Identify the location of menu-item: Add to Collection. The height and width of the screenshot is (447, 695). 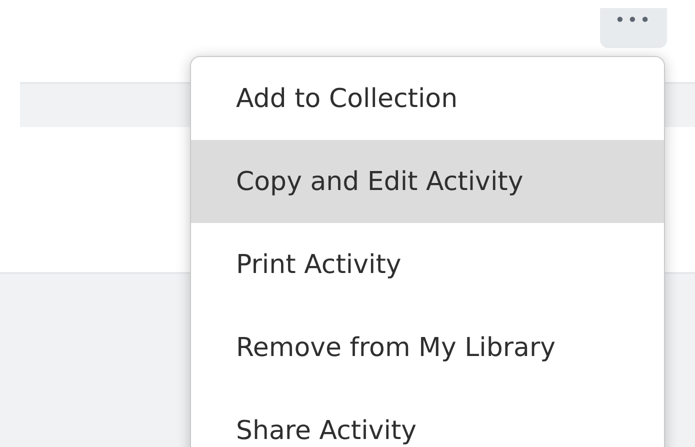
(427, 98).